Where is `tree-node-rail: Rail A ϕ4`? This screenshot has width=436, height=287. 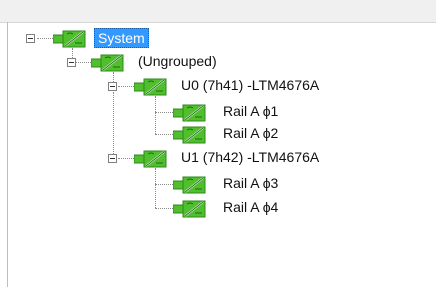 tree-node-rail: Rail A ϕ4 is located at coordinates (250, 207).